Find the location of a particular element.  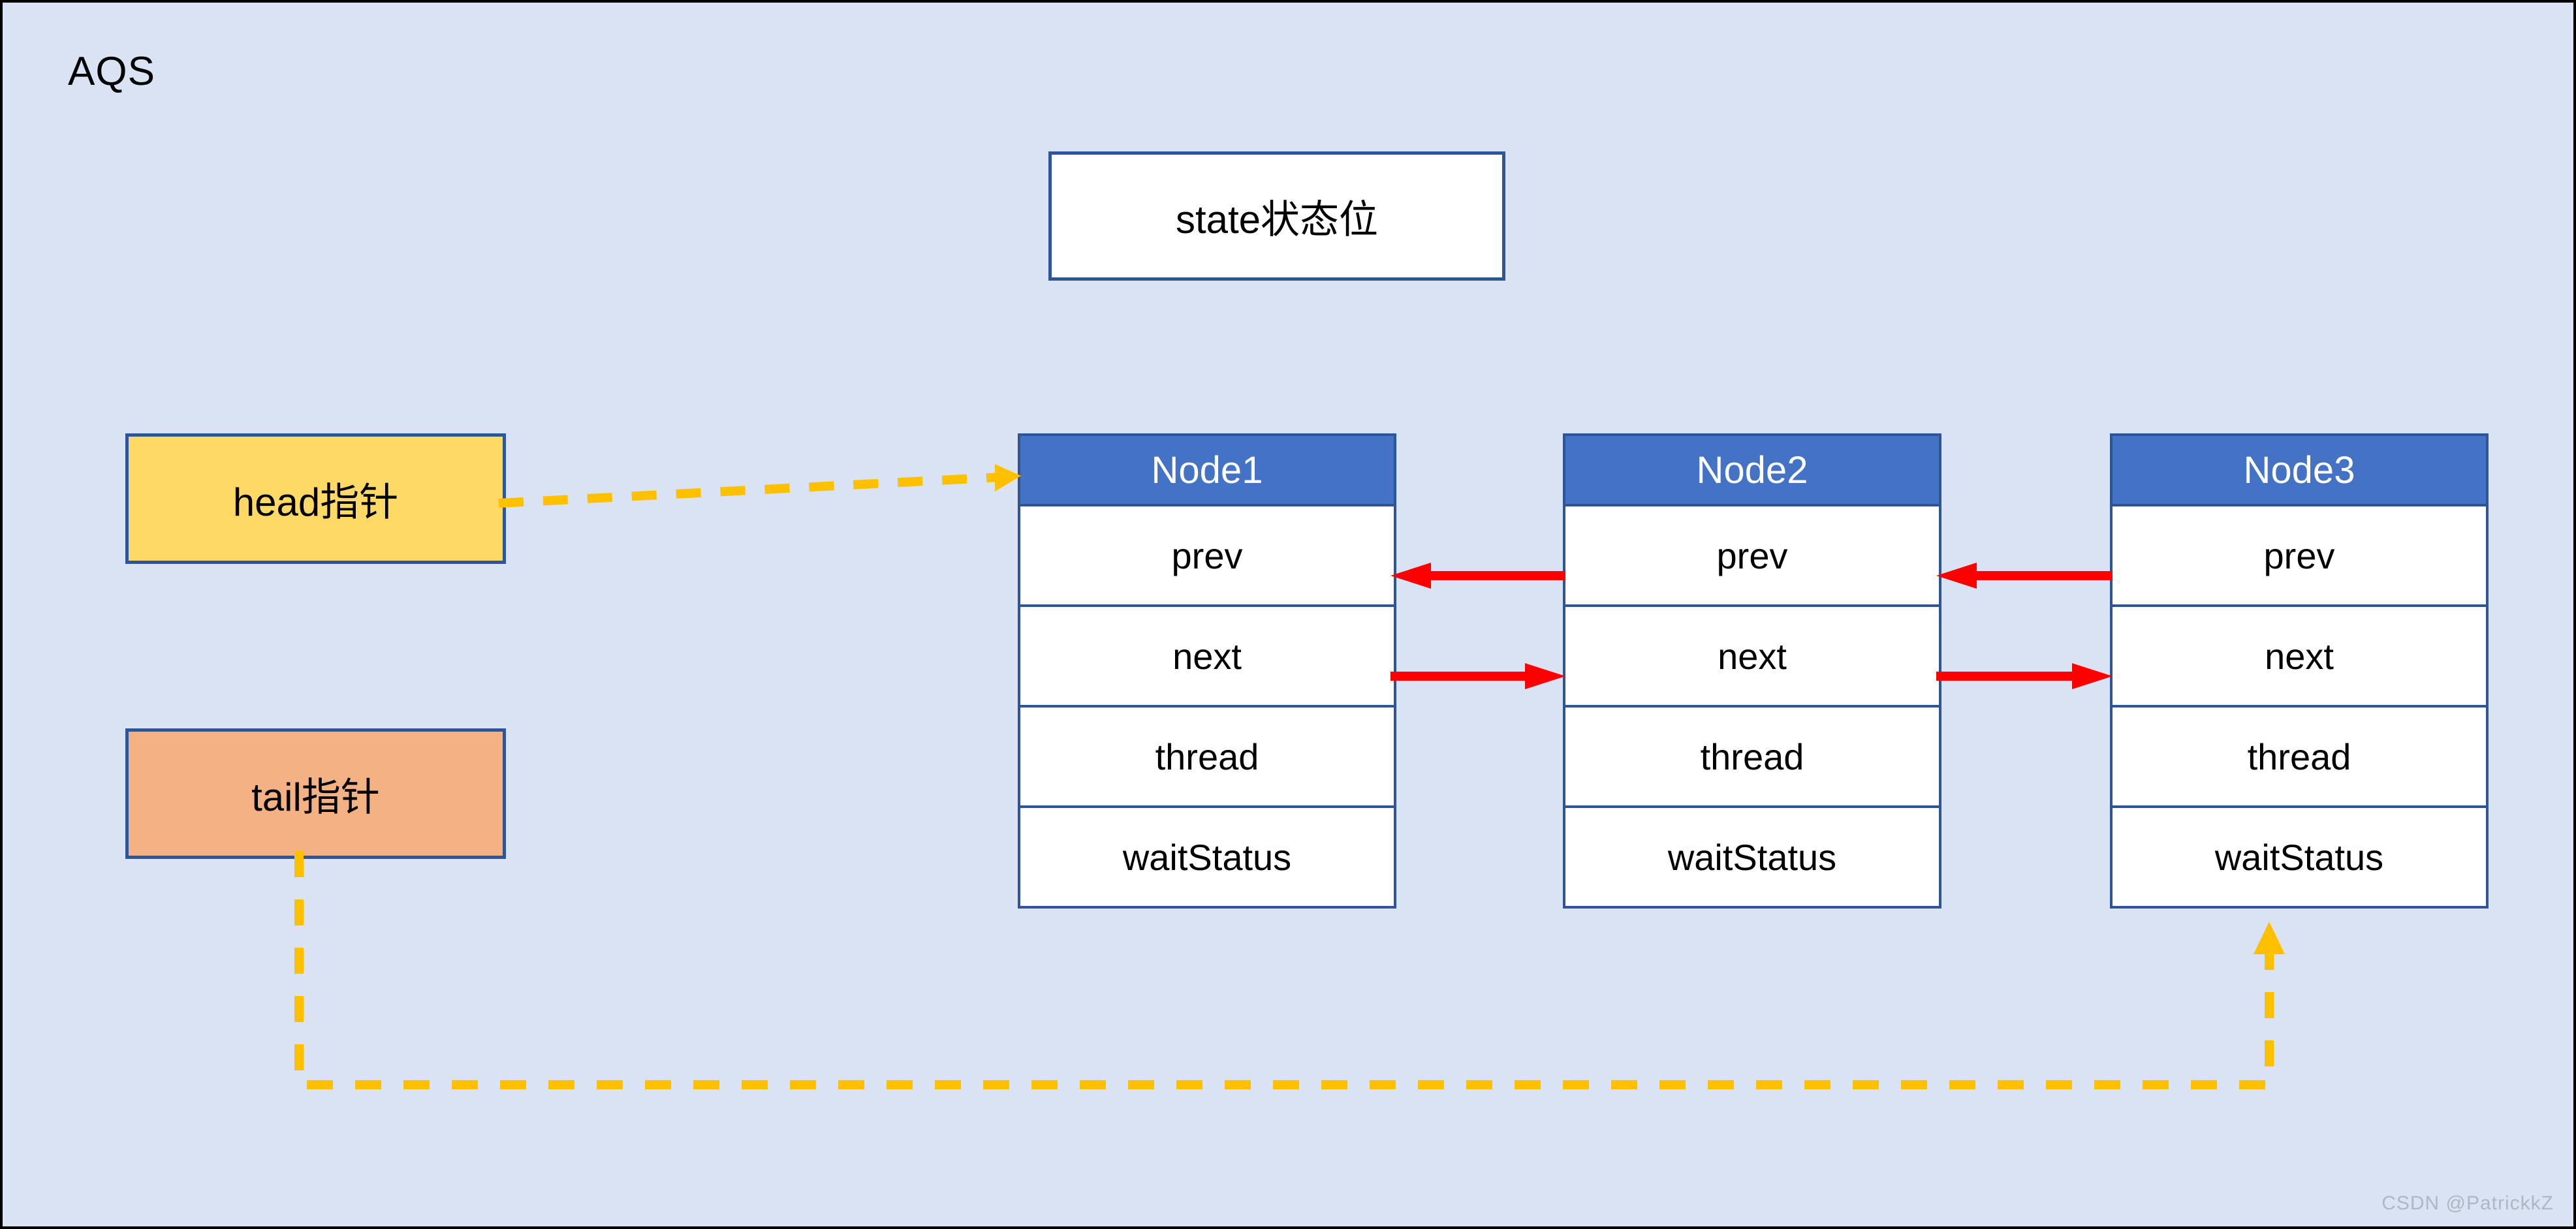

tail-pointer-label: tail指针 is located at coordinates (315, 797).